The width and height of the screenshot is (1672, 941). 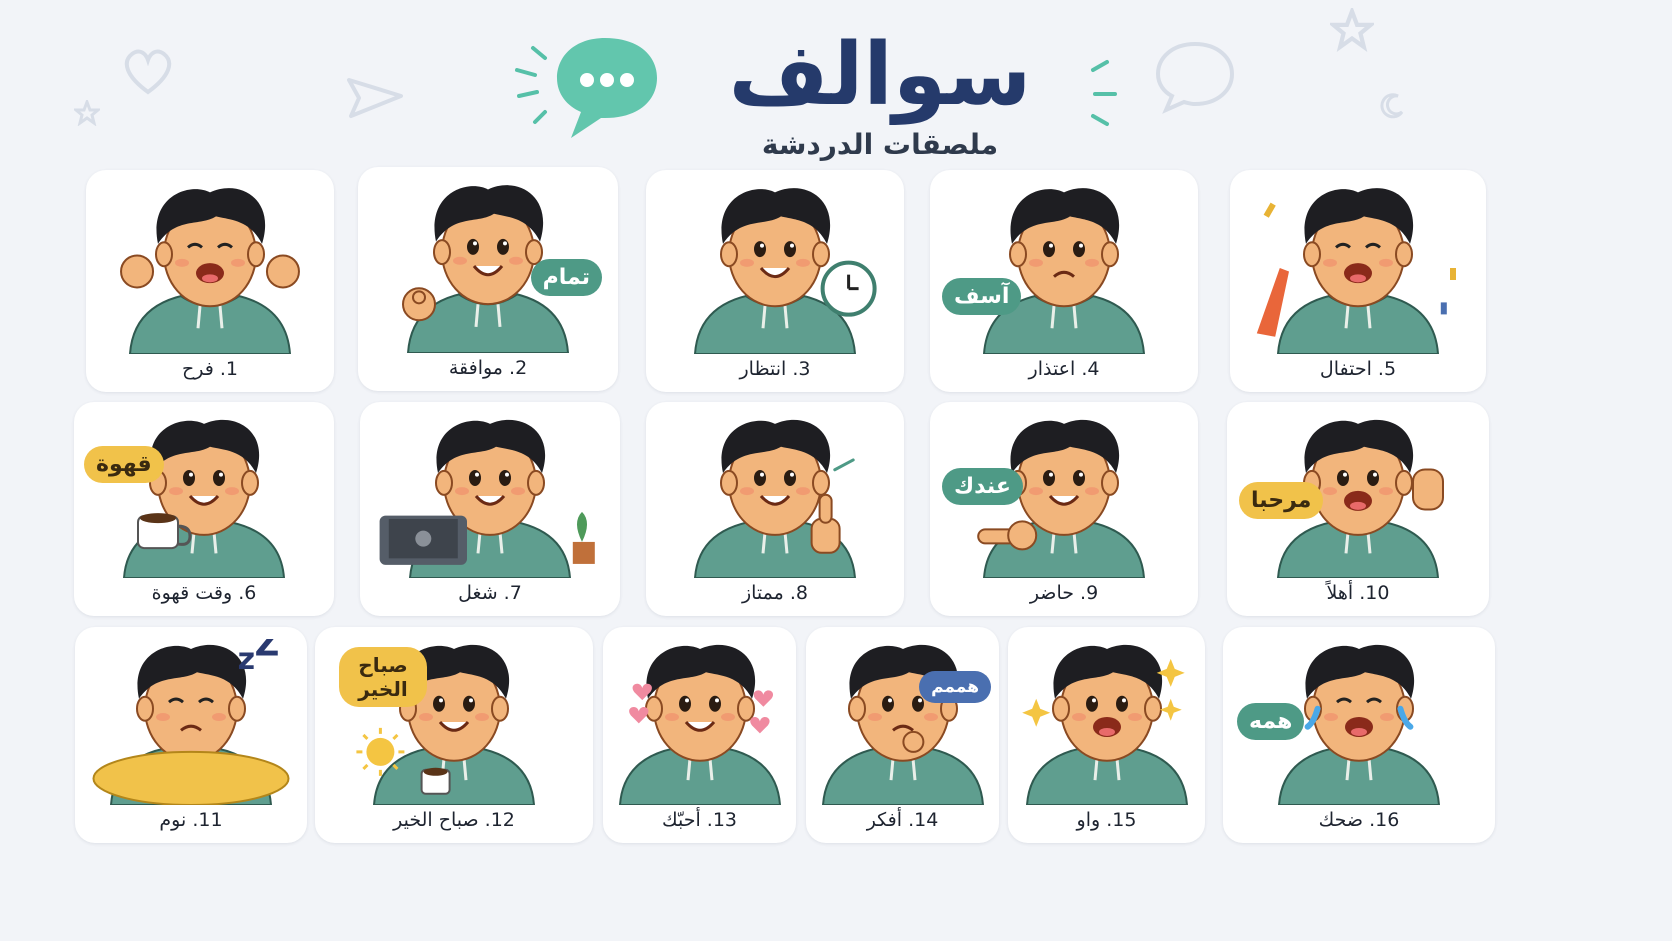 I want to click on praying-hands-icon, so click(x=1064, y=271).